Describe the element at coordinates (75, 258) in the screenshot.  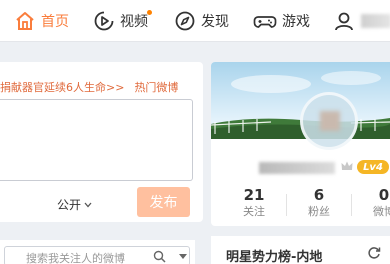
I see `search-placeholder: 搜索我关注人的微博` at that location.